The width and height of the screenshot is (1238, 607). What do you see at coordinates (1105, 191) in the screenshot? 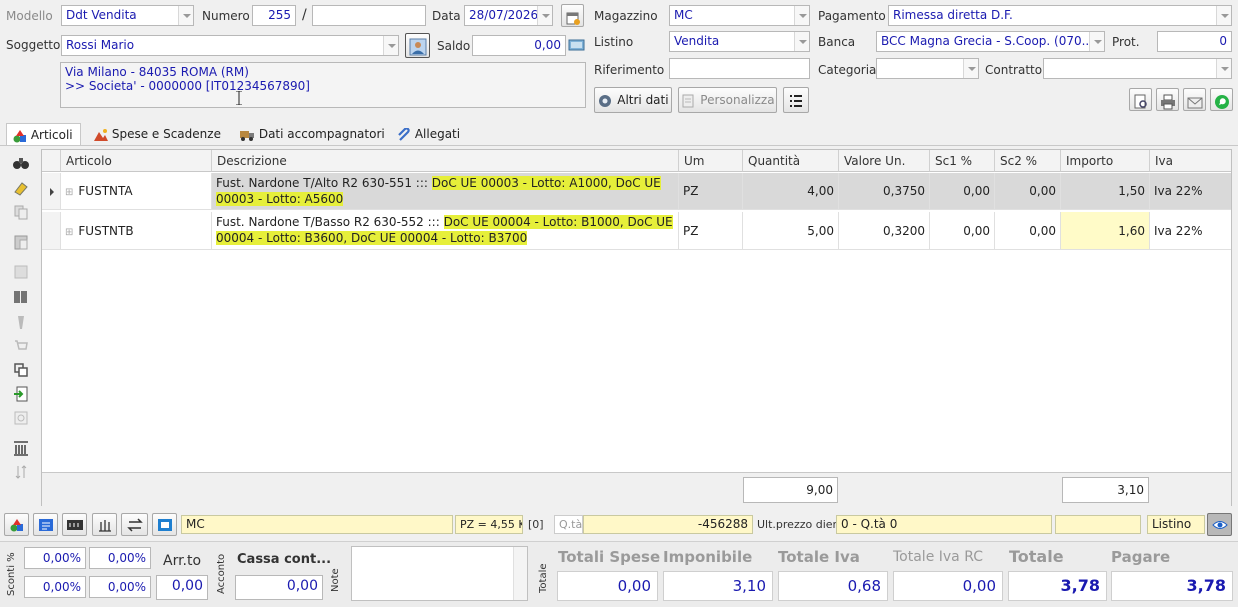
I see `cell-importo: 1,50` at bounding box center [1105, 191].